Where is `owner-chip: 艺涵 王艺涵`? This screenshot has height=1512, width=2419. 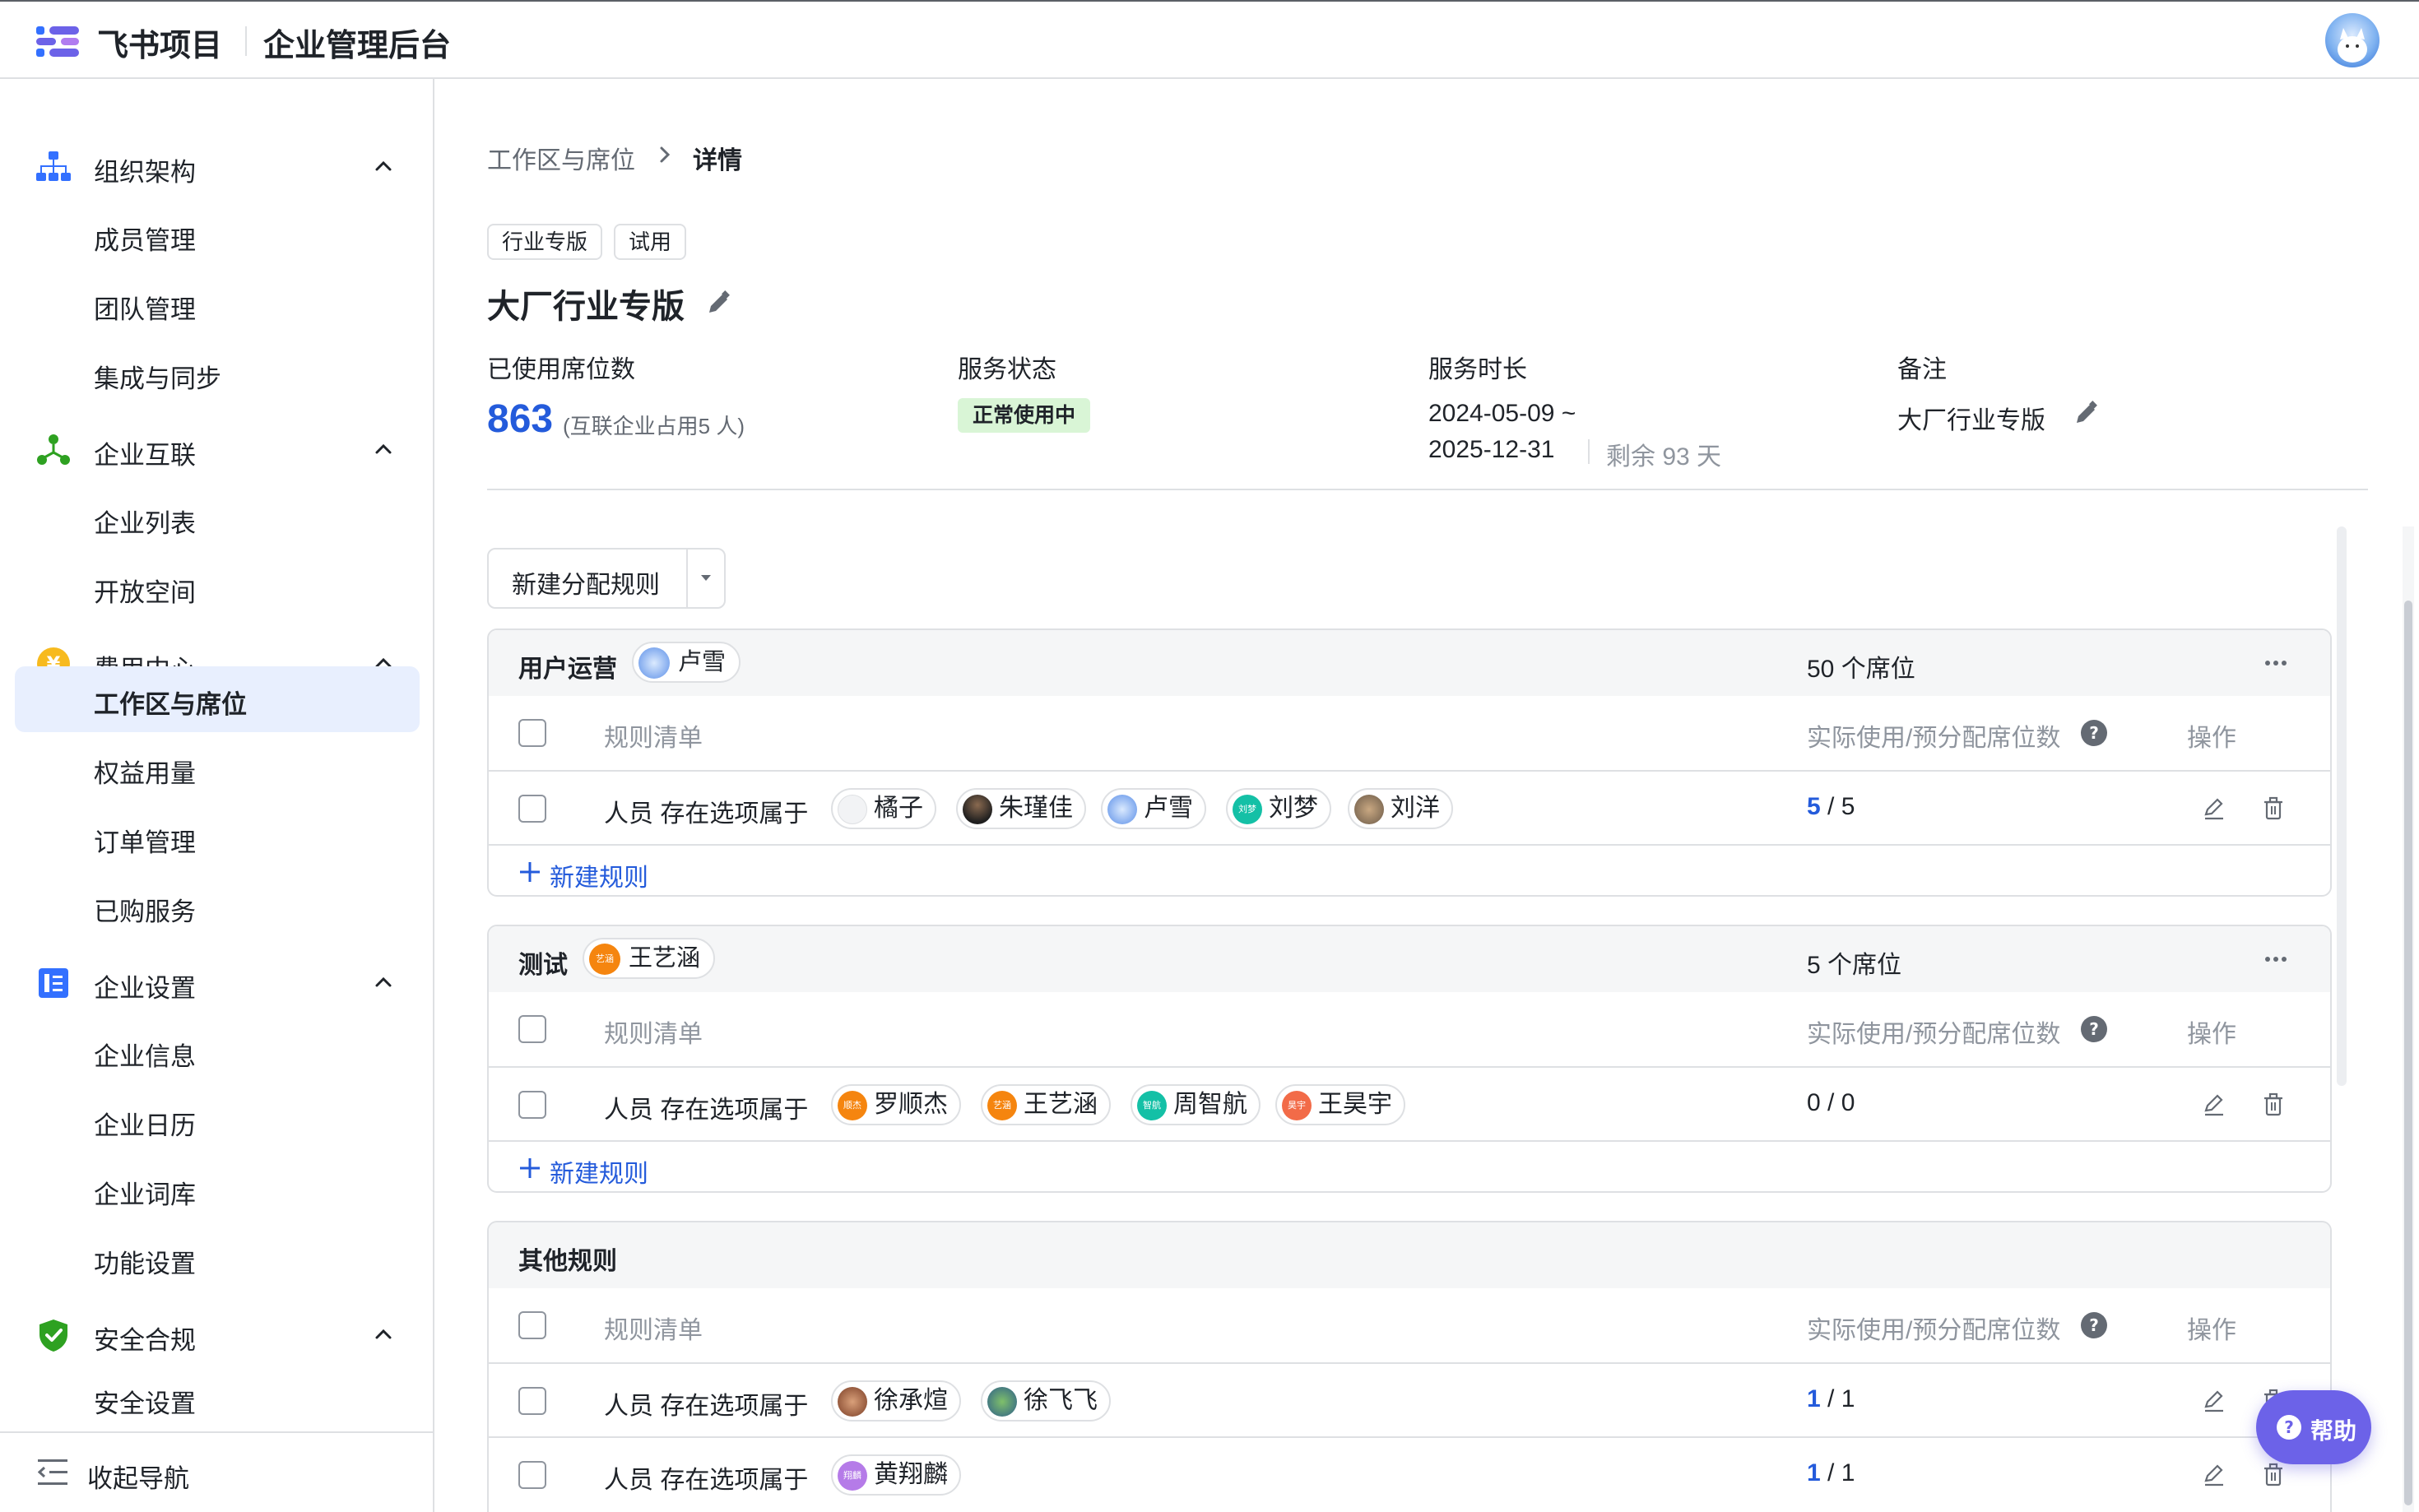 owner-chip: 艺涵 王艺涵 is located at coordinates (649, 958).